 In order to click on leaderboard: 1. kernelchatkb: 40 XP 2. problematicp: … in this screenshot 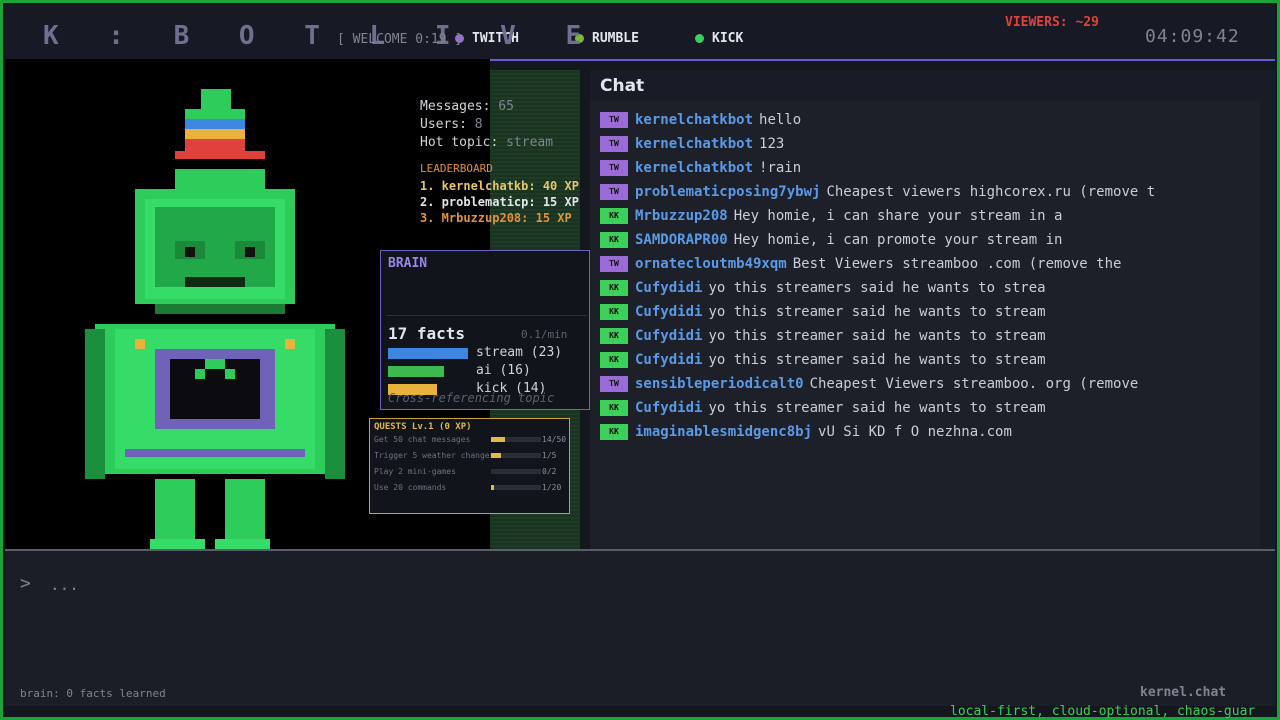, I will do `click(499, 202)`.